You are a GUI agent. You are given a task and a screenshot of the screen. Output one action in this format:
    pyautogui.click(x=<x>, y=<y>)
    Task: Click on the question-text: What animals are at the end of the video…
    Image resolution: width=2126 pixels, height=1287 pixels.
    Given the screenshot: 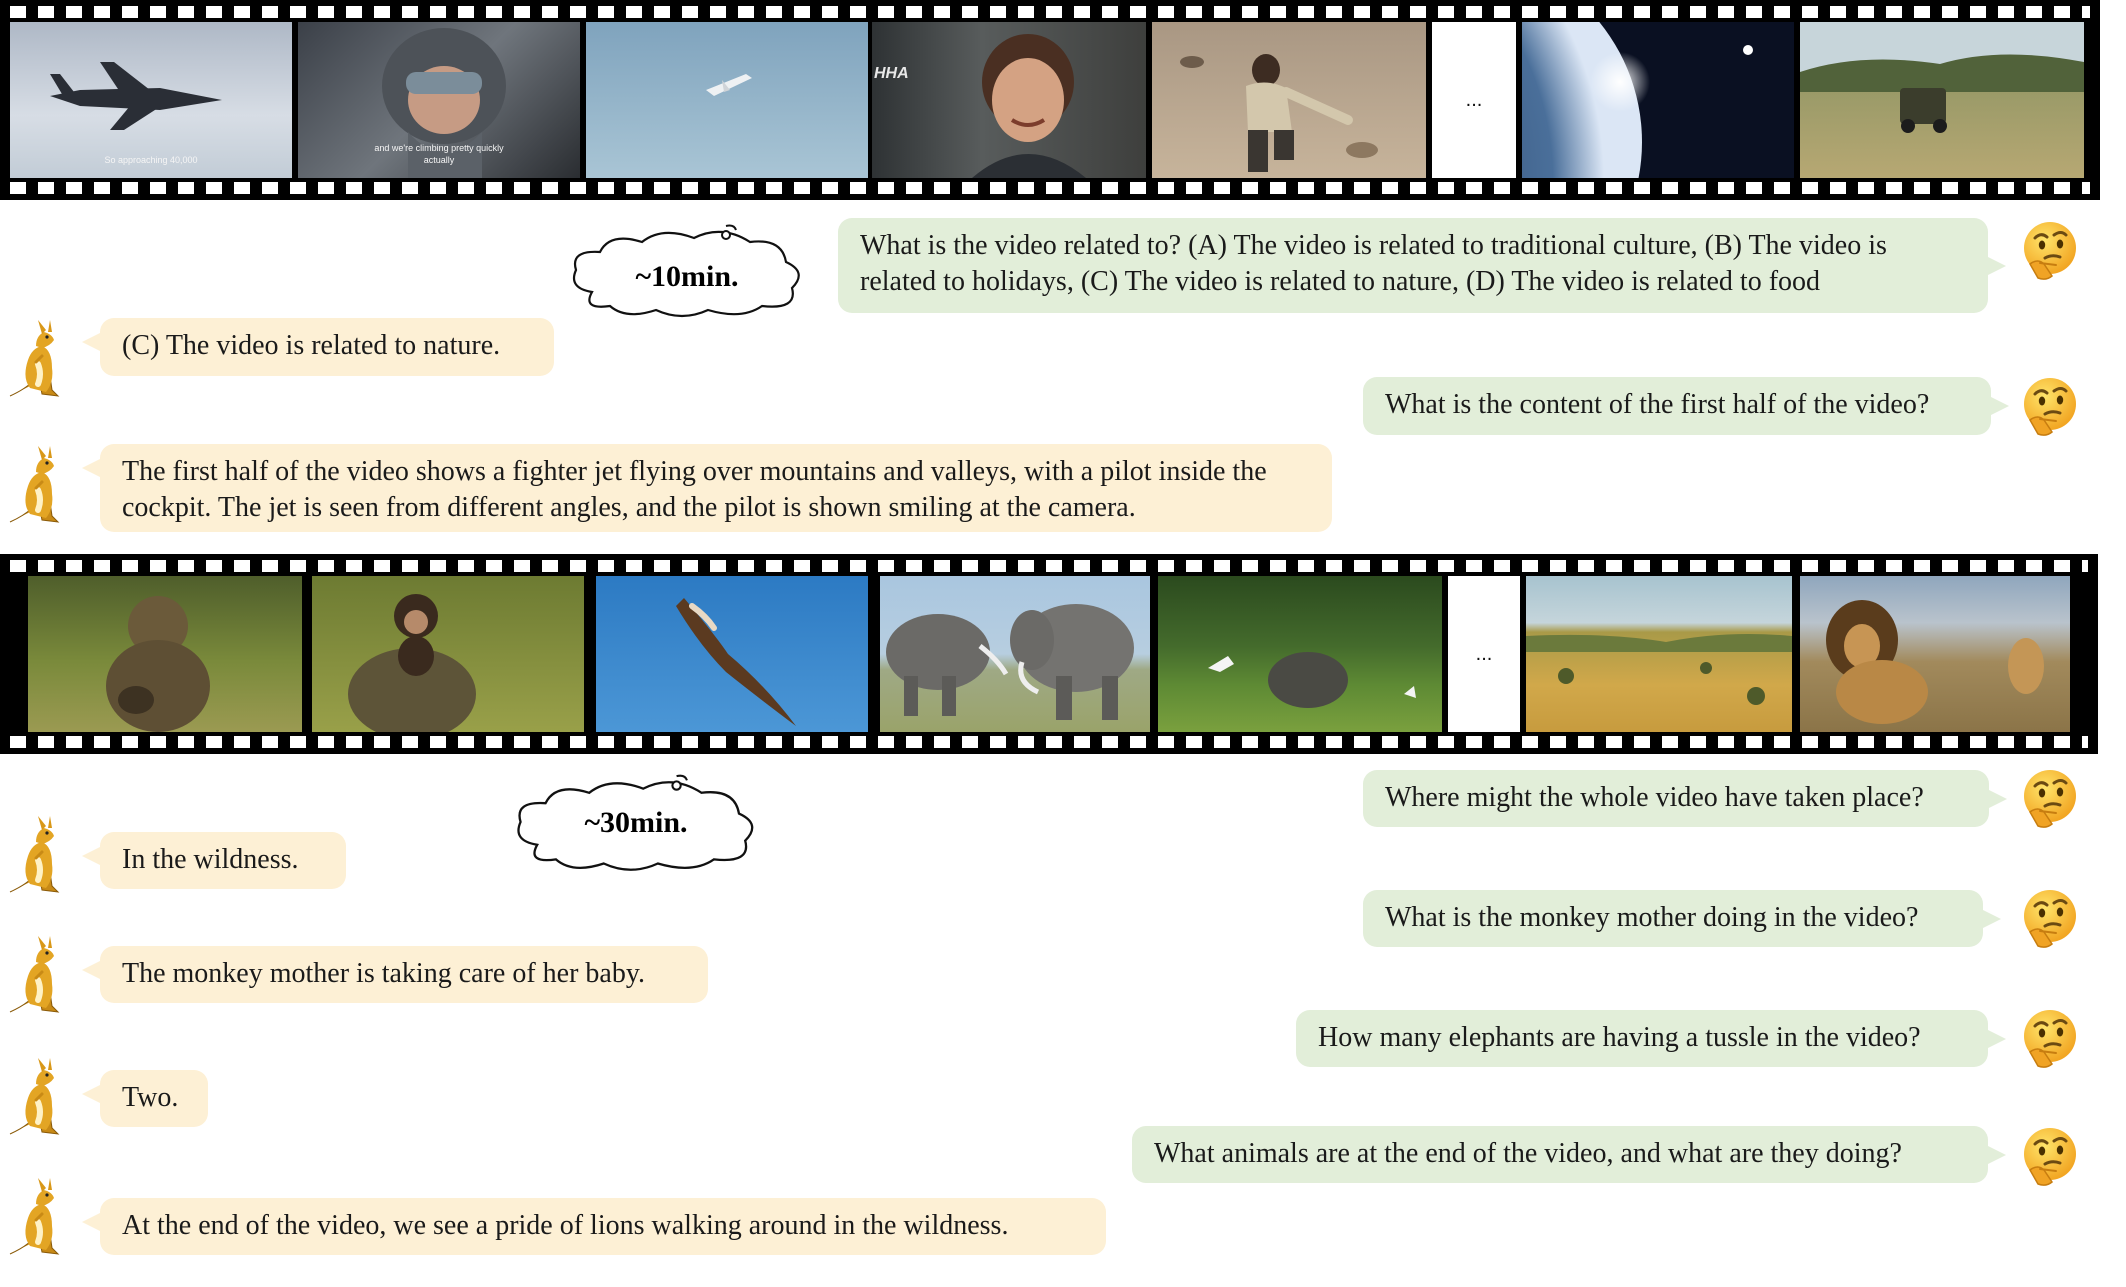 What is the action you would take?
    pyautogui.click(x=1528, y=1153)
    